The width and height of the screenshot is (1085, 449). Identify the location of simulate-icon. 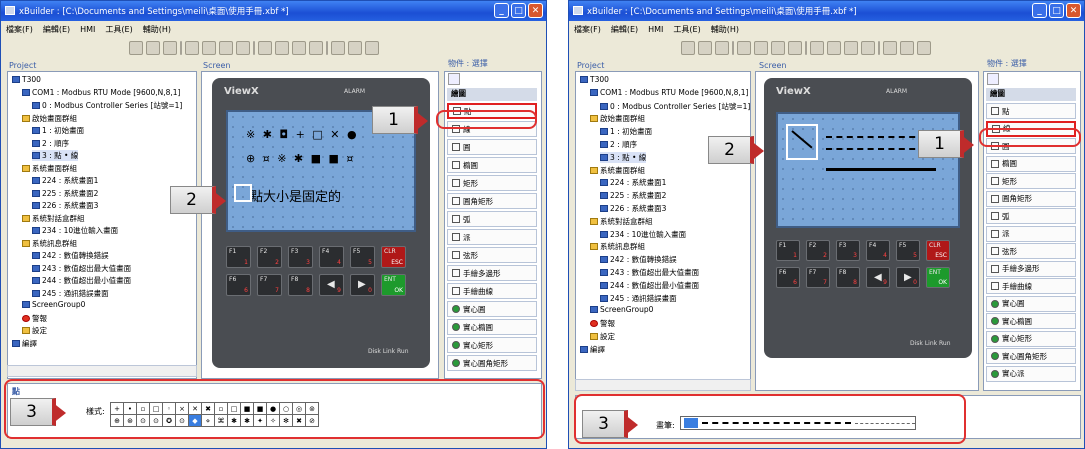
(355, 48).